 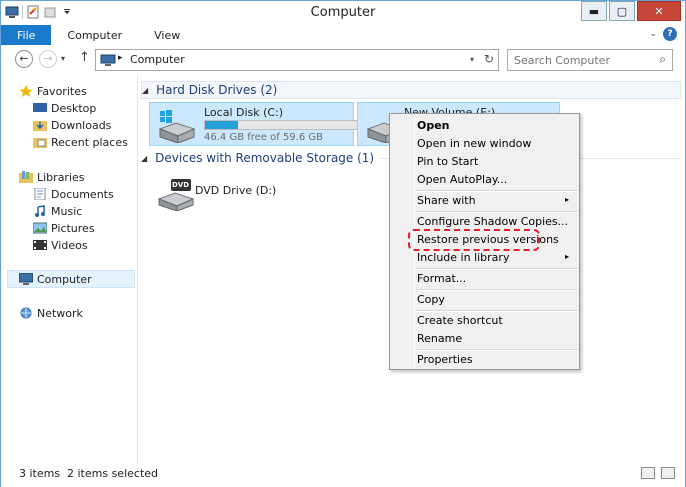 What do you see at coordinates (26, 91) in the screenshot?
I see `star-icon` at bounding box center [26, 91].